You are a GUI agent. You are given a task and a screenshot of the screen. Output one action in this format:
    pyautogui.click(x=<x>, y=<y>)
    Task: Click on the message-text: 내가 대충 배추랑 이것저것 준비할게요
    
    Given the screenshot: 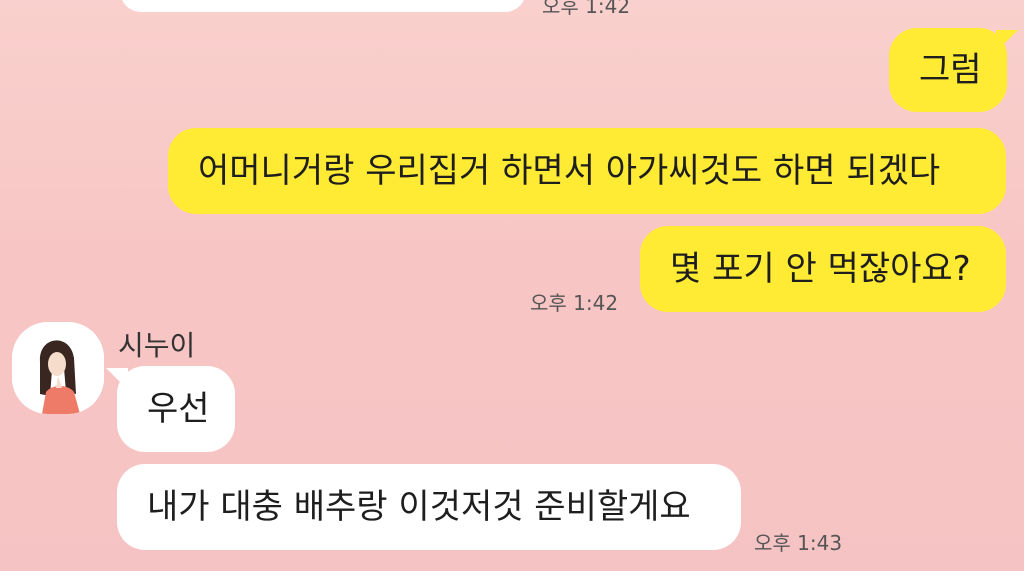 What is the action you would take?
    pyautogui.click(x=419, y=507)
    